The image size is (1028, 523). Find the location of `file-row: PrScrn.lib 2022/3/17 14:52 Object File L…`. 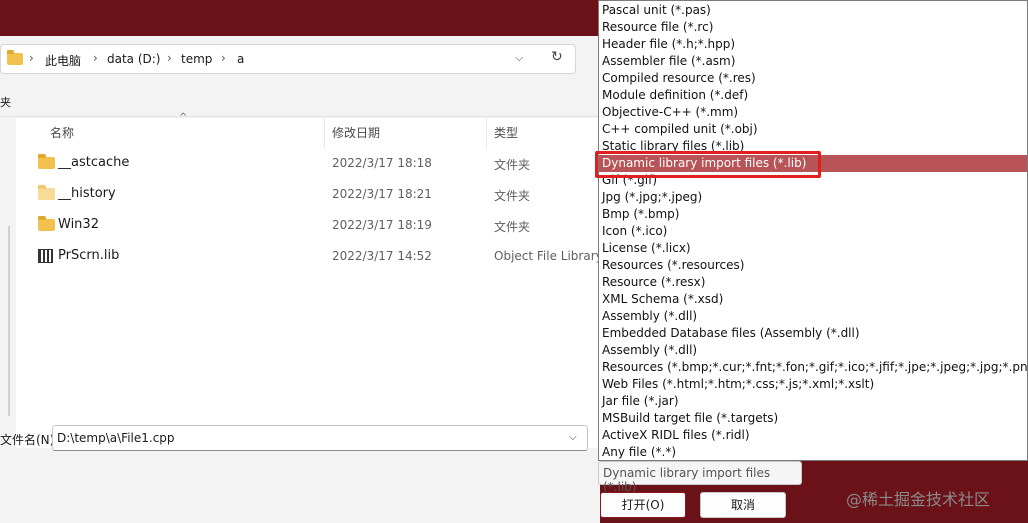

file-row: PrScrn.lib 2022/3/17 14:52 Object File L… is located at coordinates (309, 257).